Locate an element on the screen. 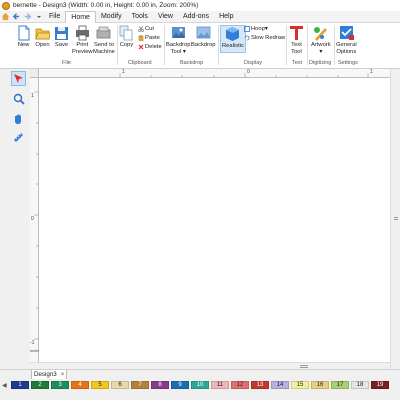 The width and height of the screenshot is (400, 400). color-swatch-6: 6 is located at coordinates (120, 385).